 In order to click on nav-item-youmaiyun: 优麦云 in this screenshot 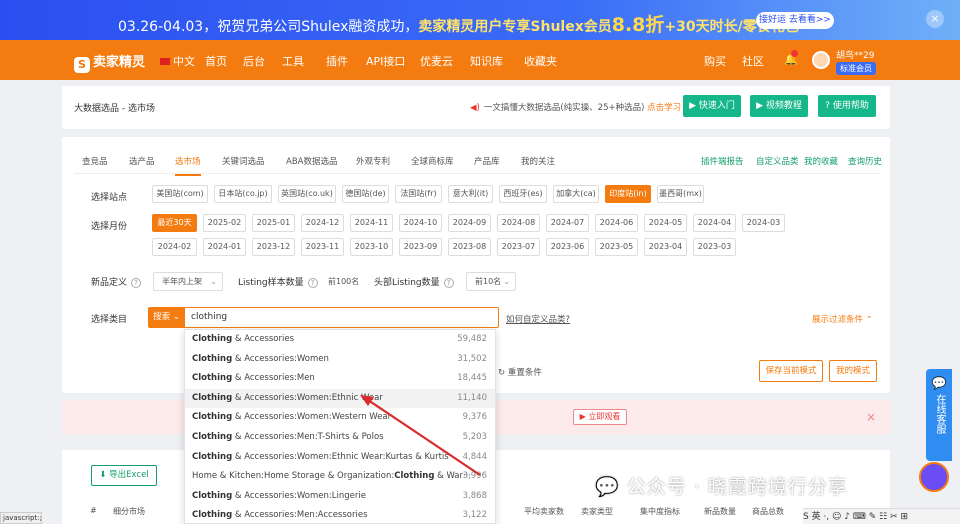, I will do `click(436, 61)`.